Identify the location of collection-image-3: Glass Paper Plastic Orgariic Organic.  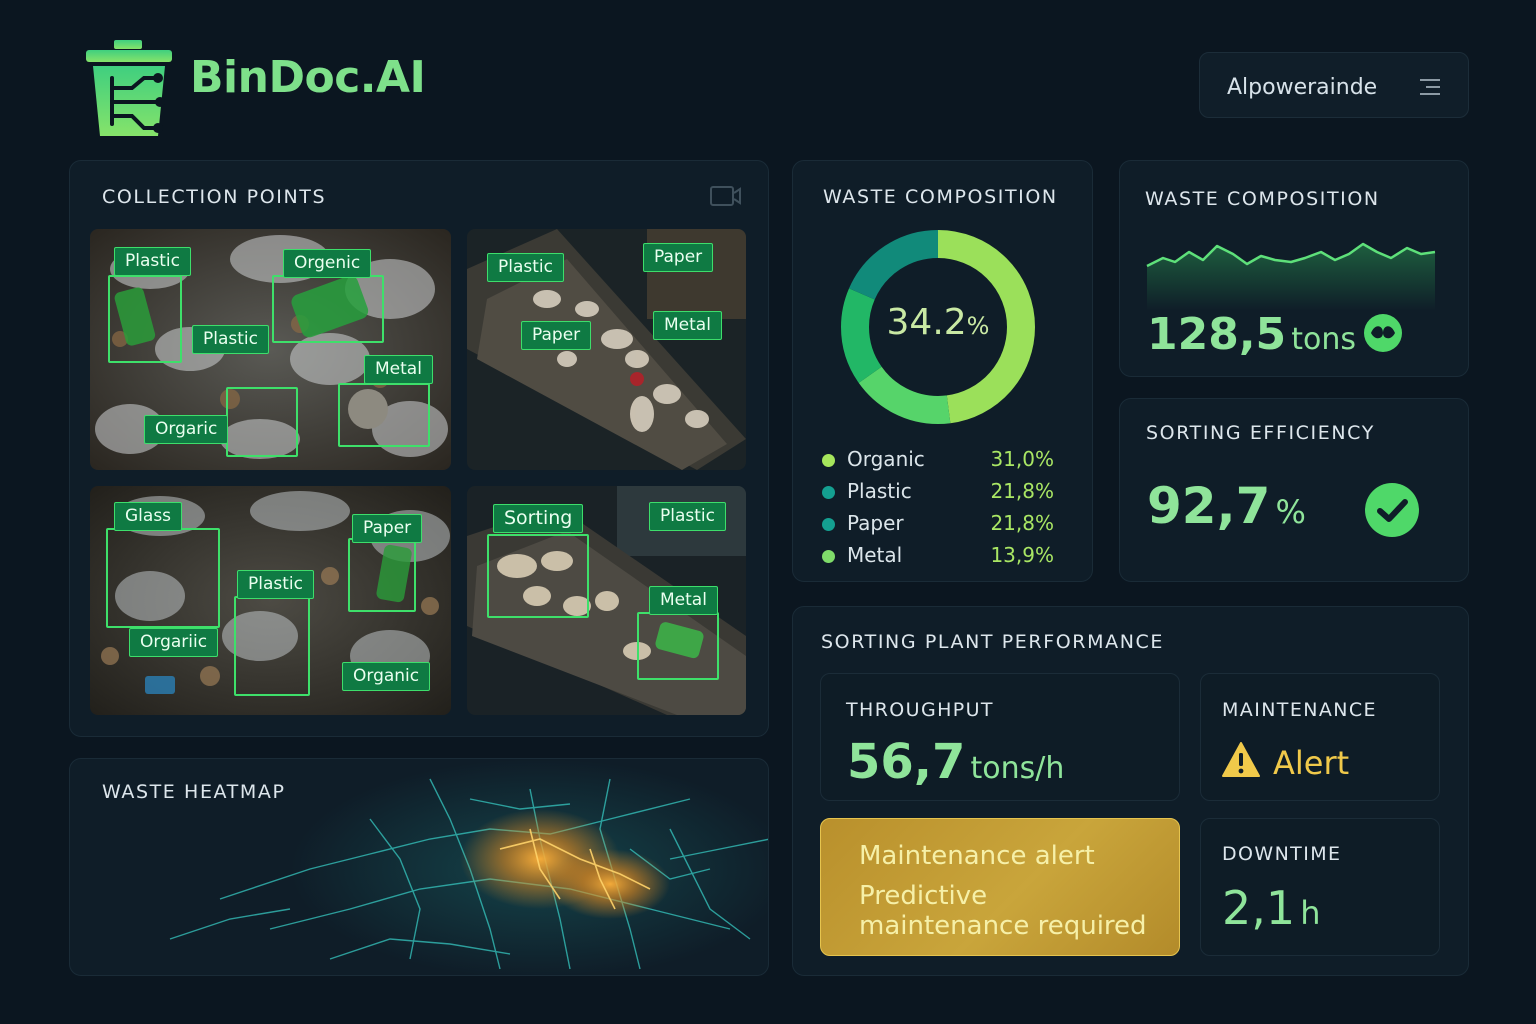
(270, 600).